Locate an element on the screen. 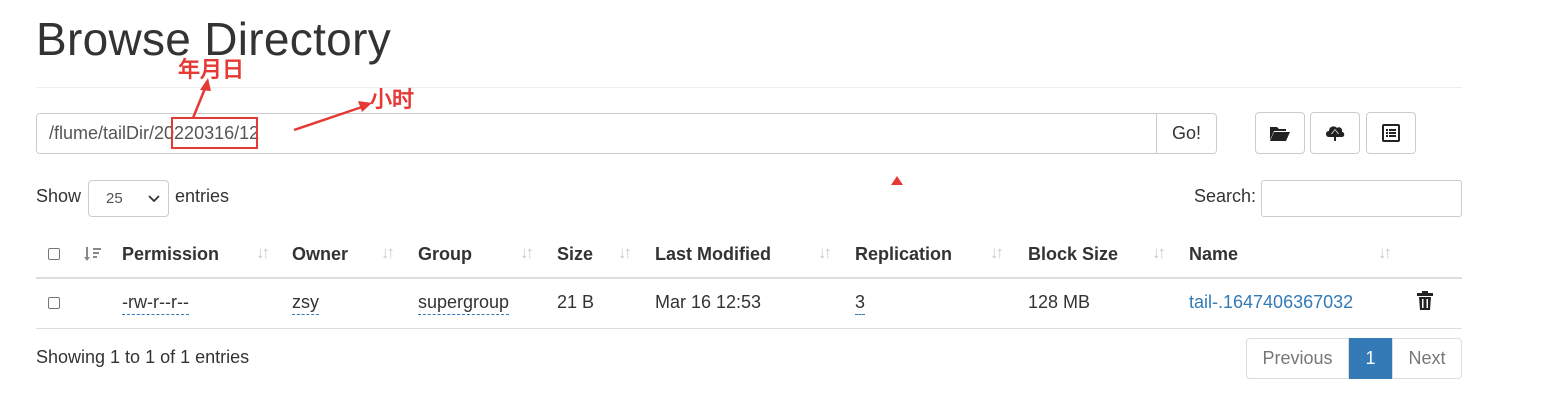 This screenshot has width=1555, height=413. entries-select: 25 is located at coordinates (128, 198).